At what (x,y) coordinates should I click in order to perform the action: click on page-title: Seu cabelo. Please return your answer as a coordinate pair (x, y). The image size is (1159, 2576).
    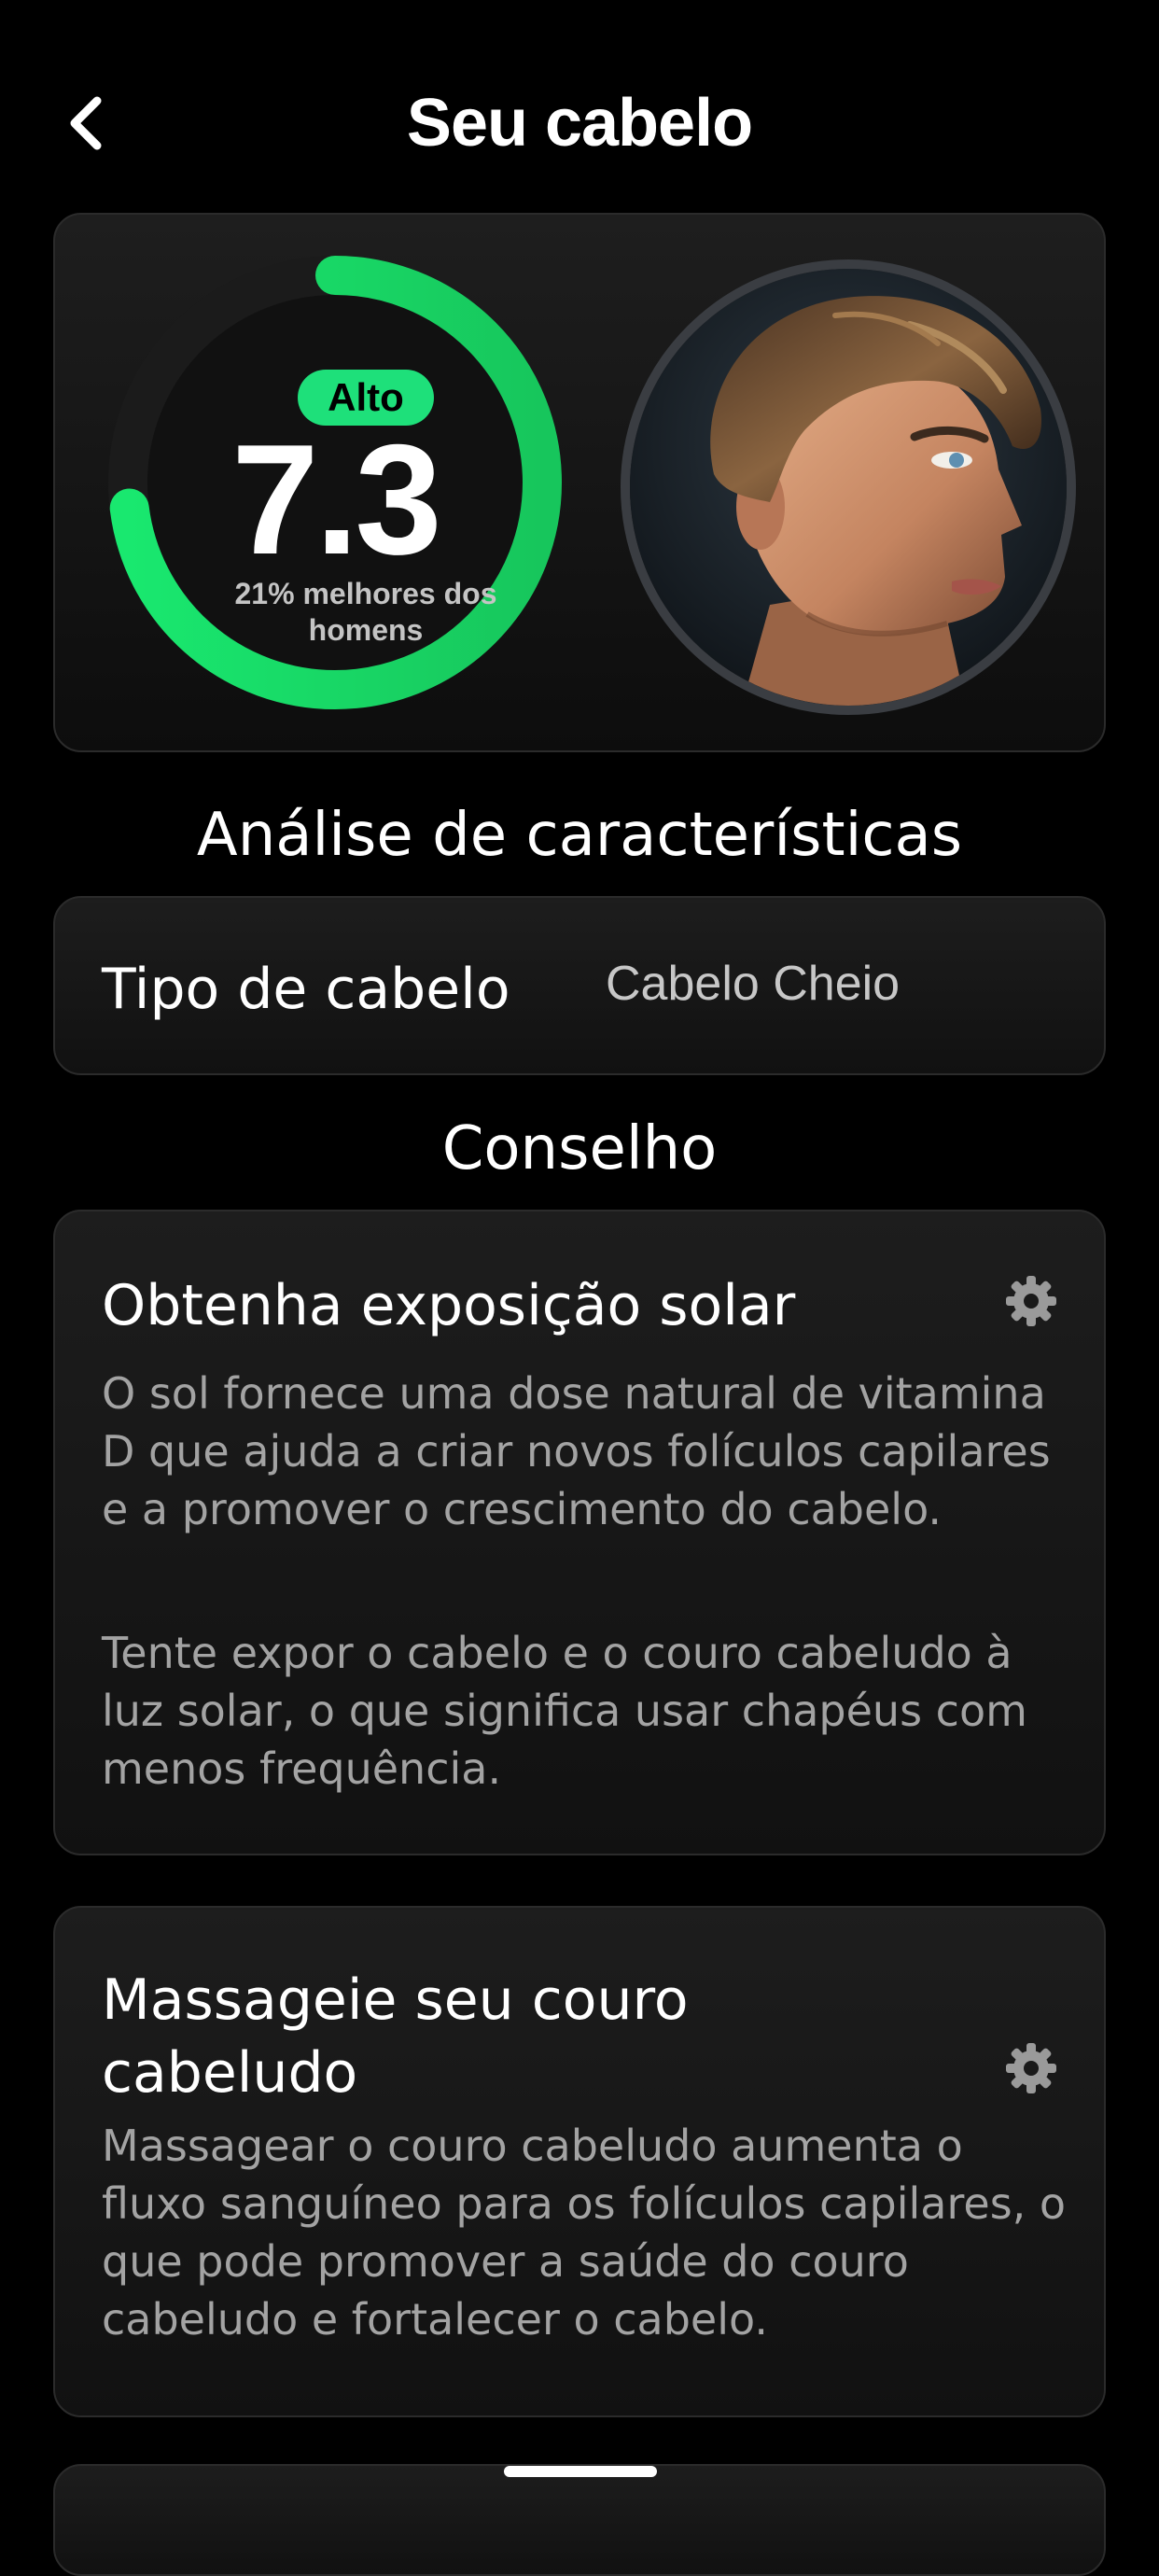
    Looking at the image, I should click on (579, 123).